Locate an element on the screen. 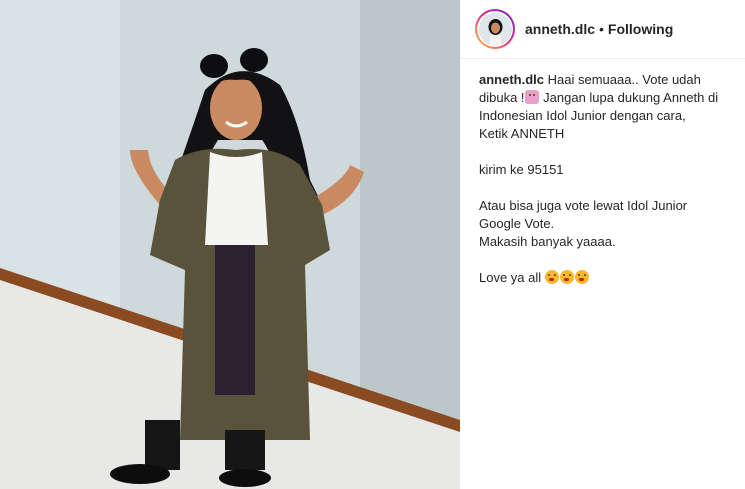  caption-line-2: dibuka ! Jangan lupa dukung Anneth di is located at coordinates (610, 98).